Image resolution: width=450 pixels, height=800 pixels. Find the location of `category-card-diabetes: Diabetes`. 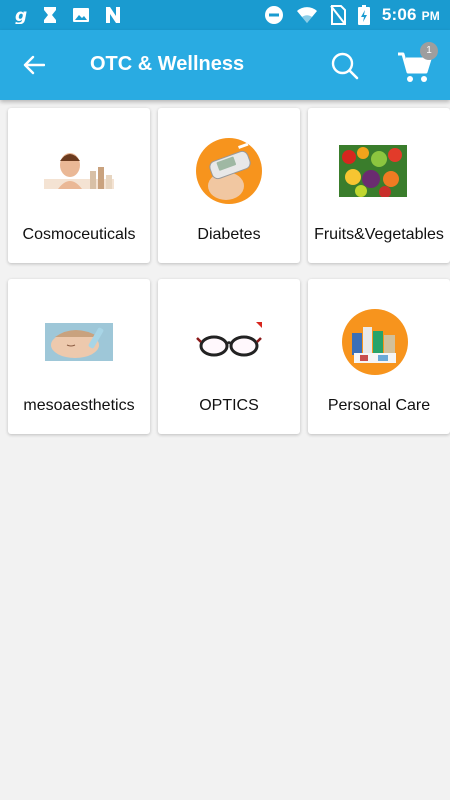

category-card-diabetes: Diabetes is located at coordinates (229, 185).